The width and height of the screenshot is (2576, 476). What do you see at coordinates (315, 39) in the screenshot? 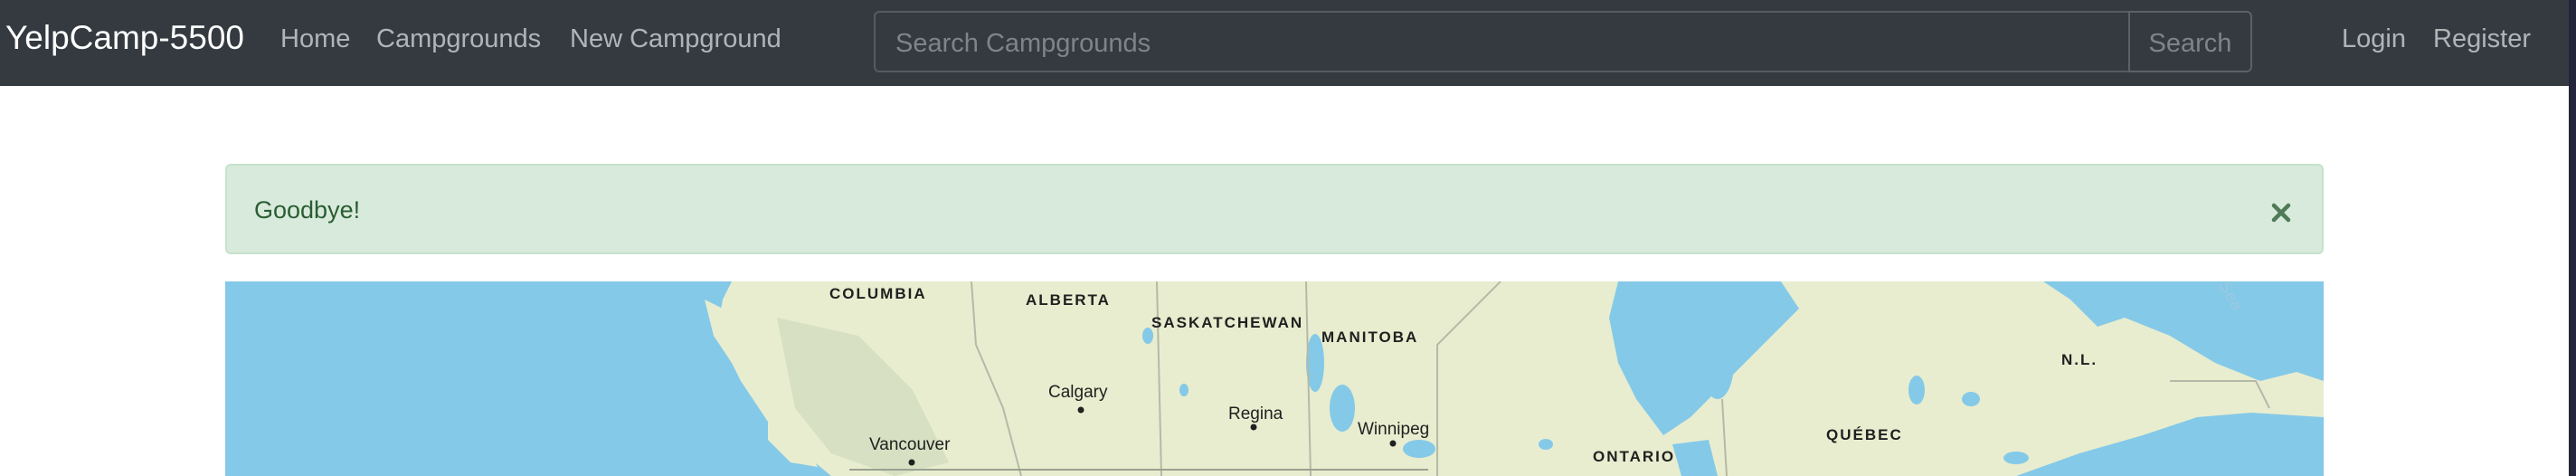
I see `nav-home-link: Home` at bounding box center [315, 39].